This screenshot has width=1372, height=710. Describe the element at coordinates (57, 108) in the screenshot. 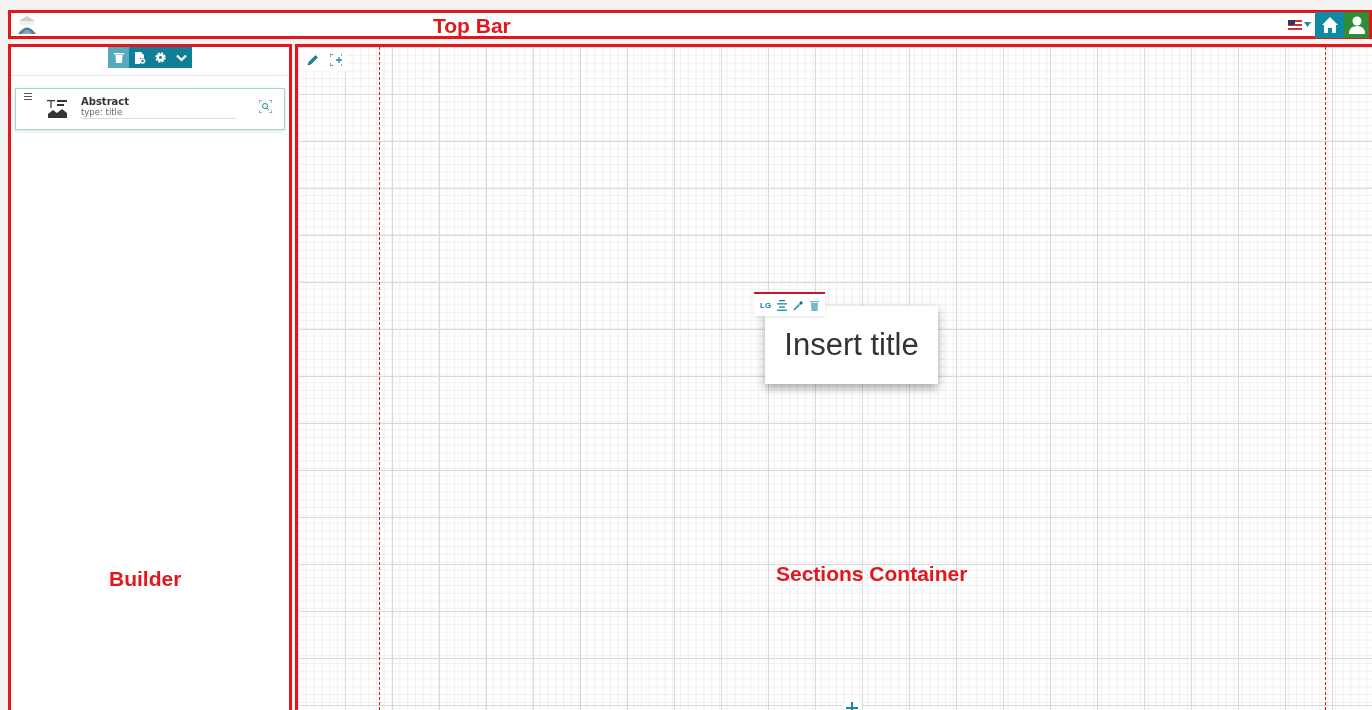

I see `title-image-icon` at that location.